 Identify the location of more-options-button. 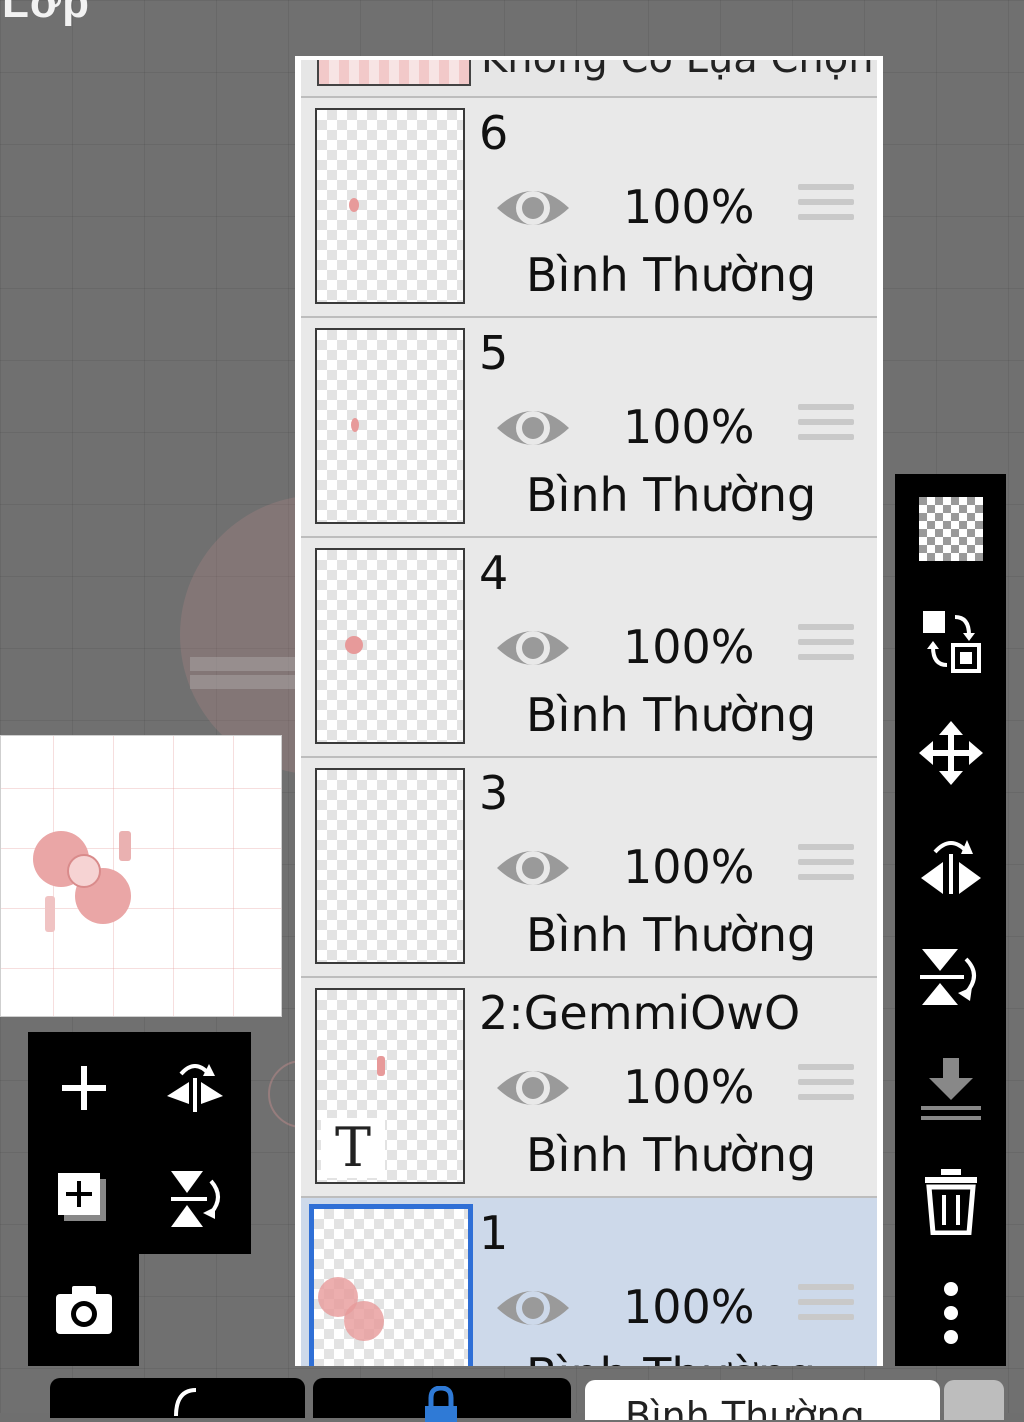
(950, 1313).